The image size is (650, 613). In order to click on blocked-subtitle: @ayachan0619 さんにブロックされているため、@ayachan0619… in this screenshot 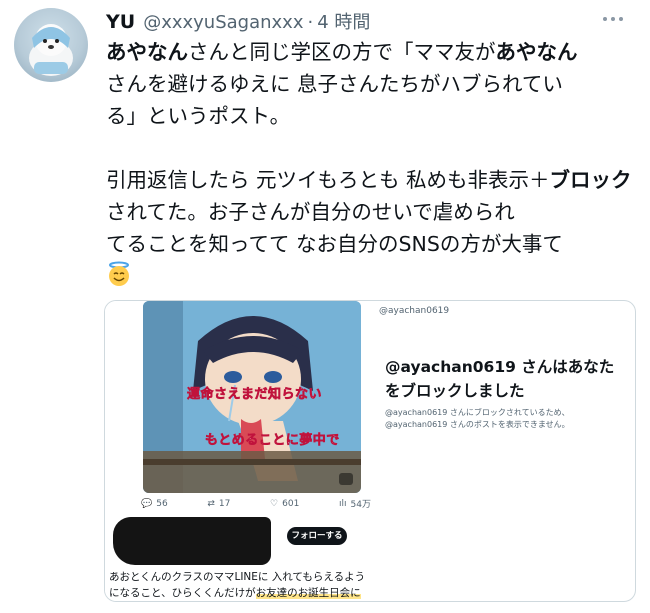, I will do `click(477, 418)`.